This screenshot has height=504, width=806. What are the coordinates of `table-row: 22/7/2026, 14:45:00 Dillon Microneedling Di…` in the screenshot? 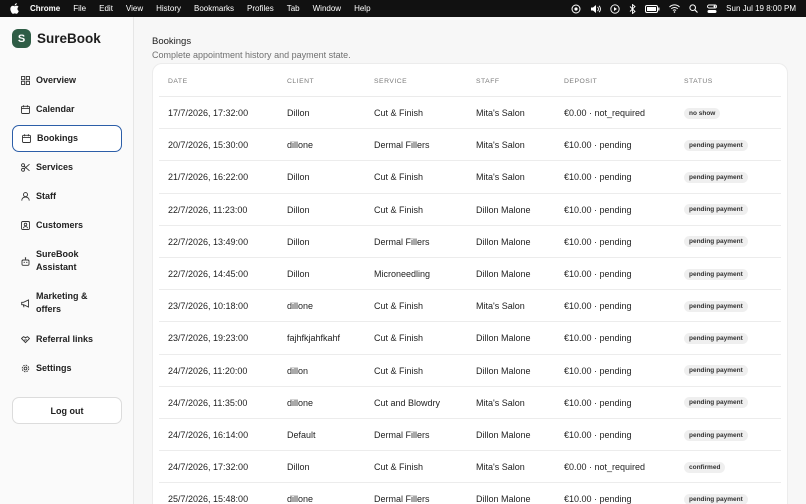 It's located at (470, 274).